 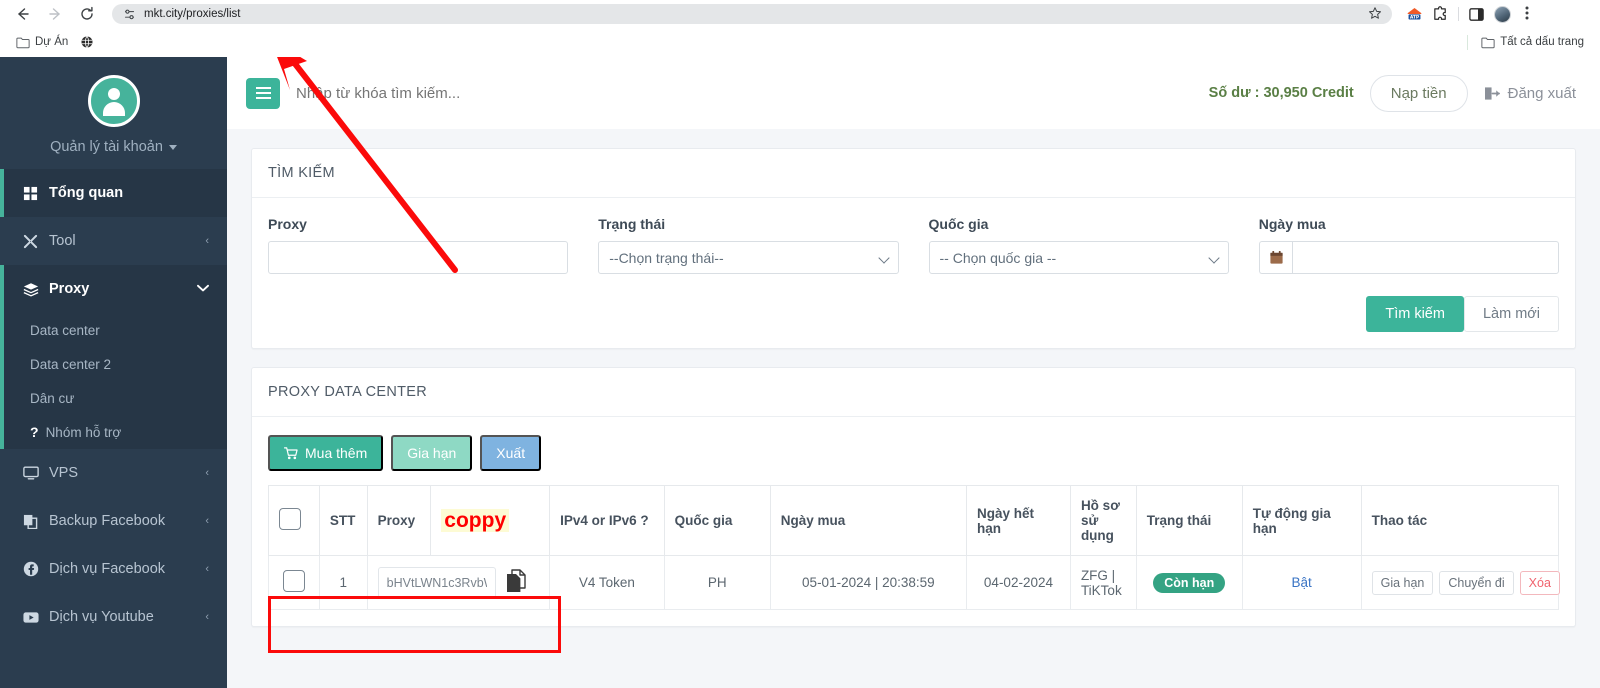 I want to click on svg-text: ATP, so click(x=1415, y=17).